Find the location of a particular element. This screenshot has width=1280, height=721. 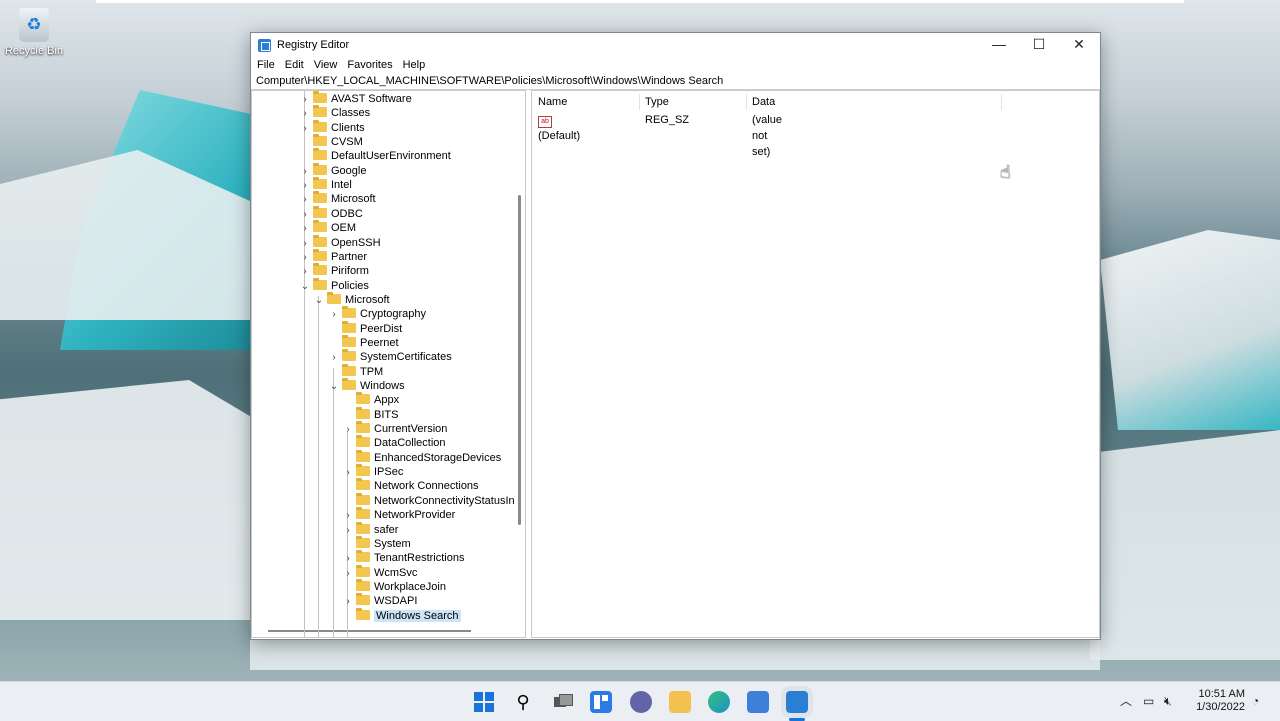

search-icon: ⚲ is located at coordinates (523, 702).